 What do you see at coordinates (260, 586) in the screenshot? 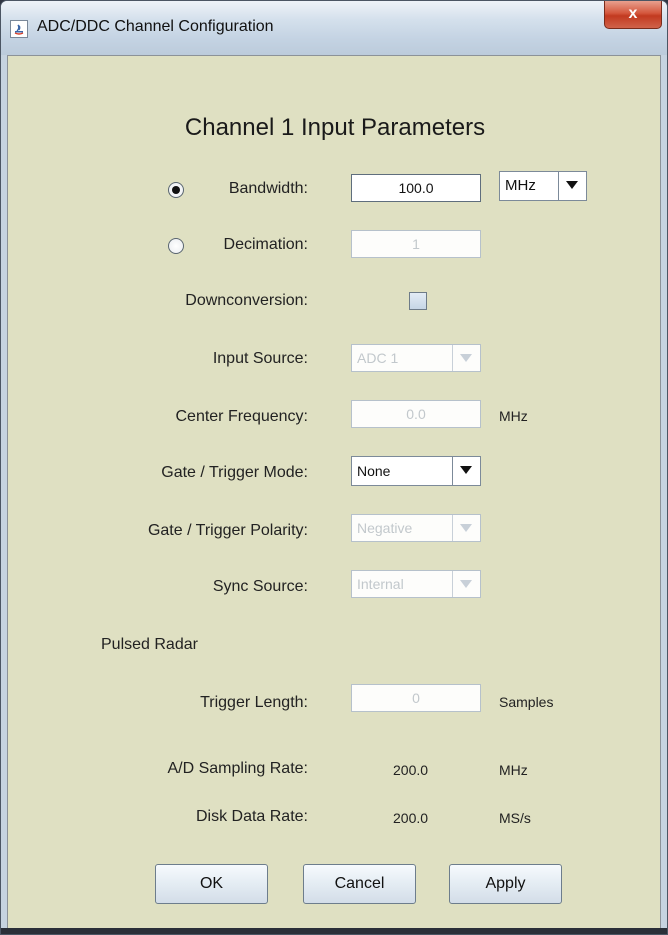
I see `sync-source-label: Sync Source:` at bounding box center [260, 586].